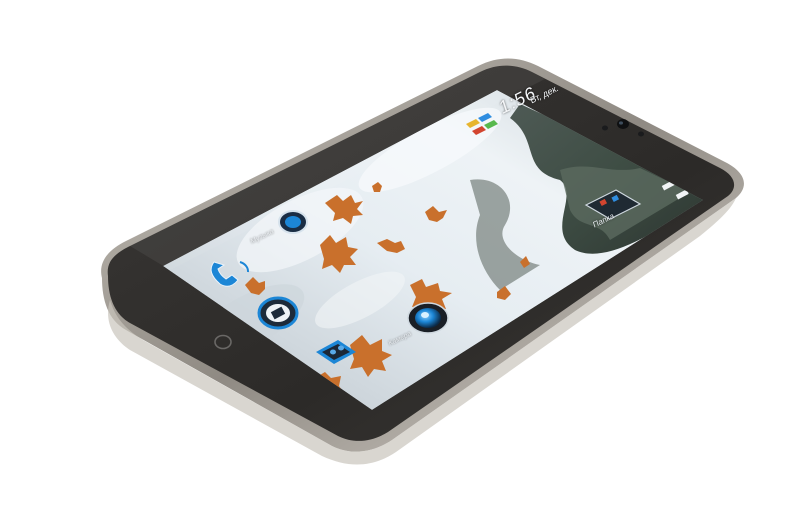 The height and width of the screenshot is (524, 800). I want to click on meizu-m-icon, so click(278, 313).